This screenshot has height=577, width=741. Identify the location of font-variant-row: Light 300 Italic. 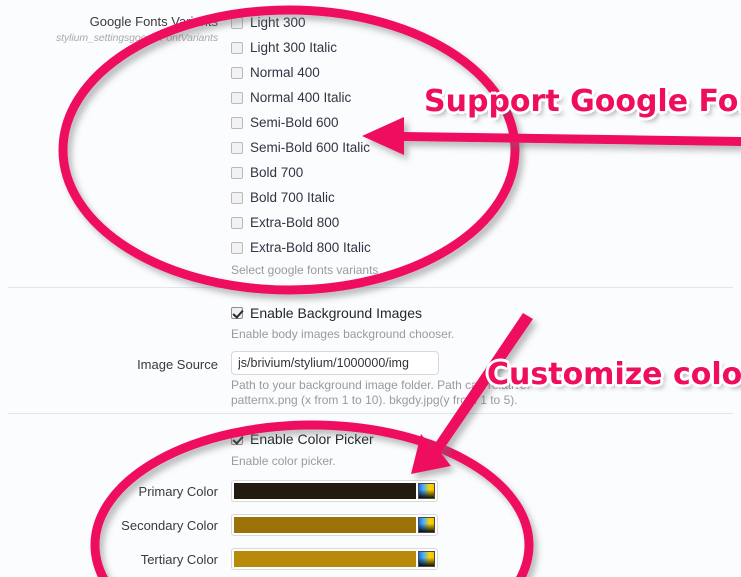
(301, 47).